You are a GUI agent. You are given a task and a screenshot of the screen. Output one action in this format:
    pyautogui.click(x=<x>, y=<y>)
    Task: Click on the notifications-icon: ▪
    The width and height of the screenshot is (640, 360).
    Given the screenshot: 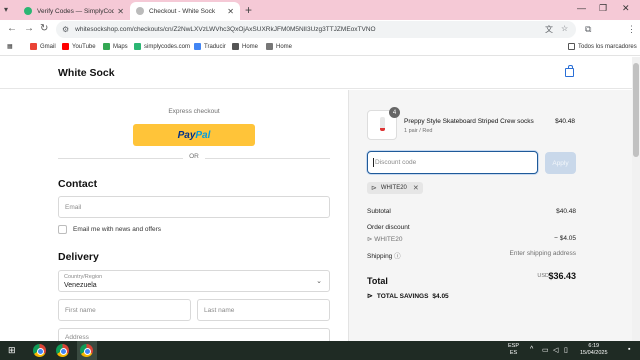 What is the action you would take?
    pyautogui.click(x=629, y=349)
    